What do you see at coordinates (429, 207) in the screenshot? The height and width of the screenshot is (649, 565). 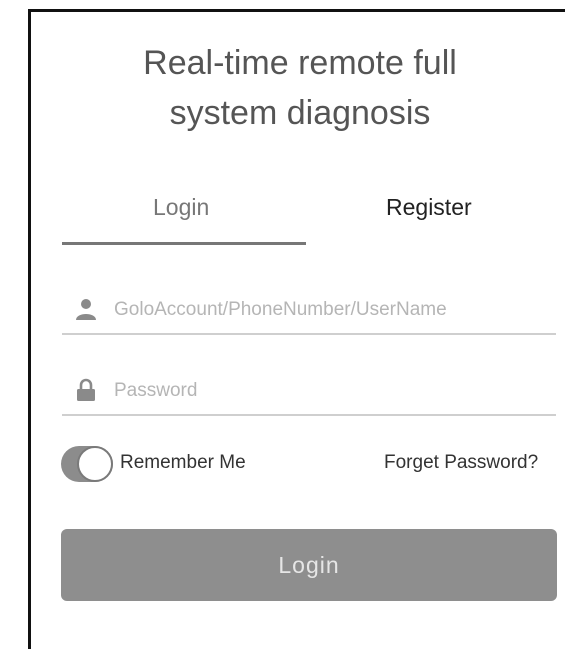 I see `tab-register: Register` at bounding box center [429, 207].